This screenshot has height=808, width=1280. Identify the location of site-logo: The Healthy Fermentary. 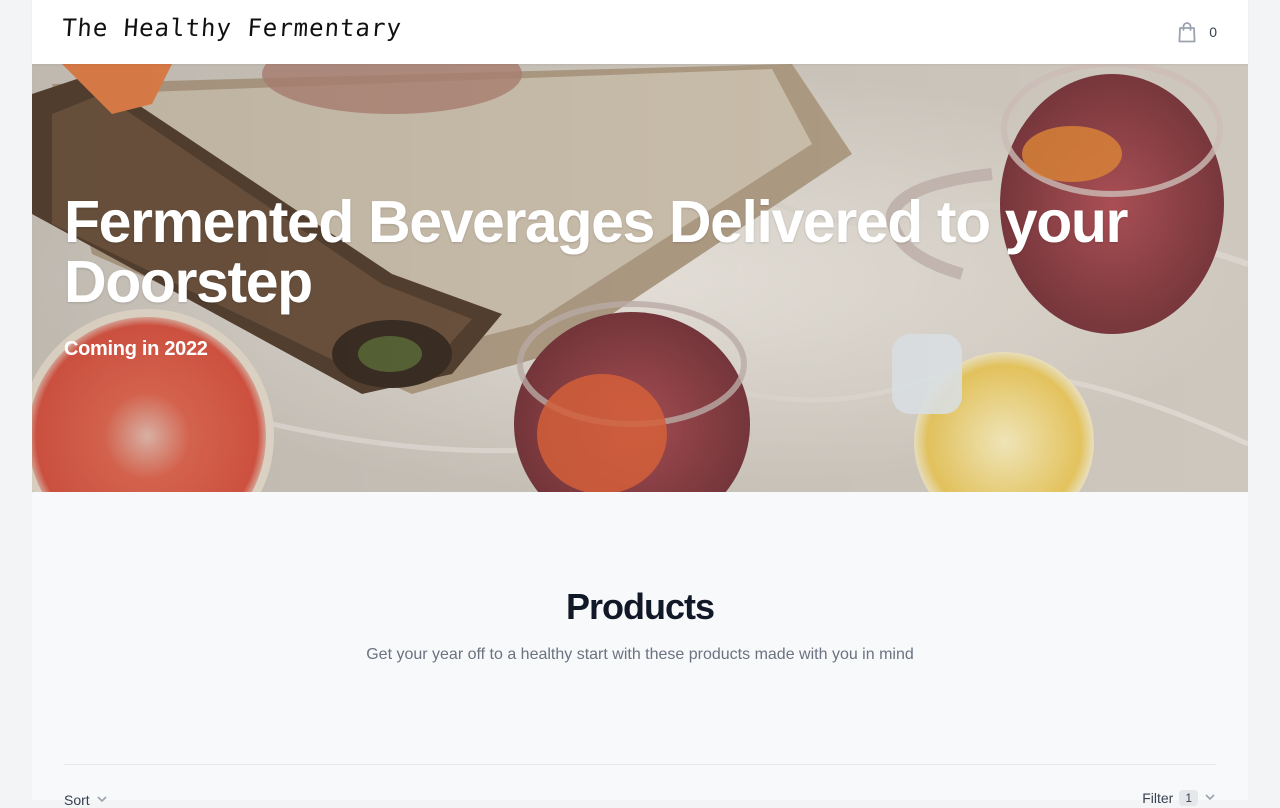
(232, 28).